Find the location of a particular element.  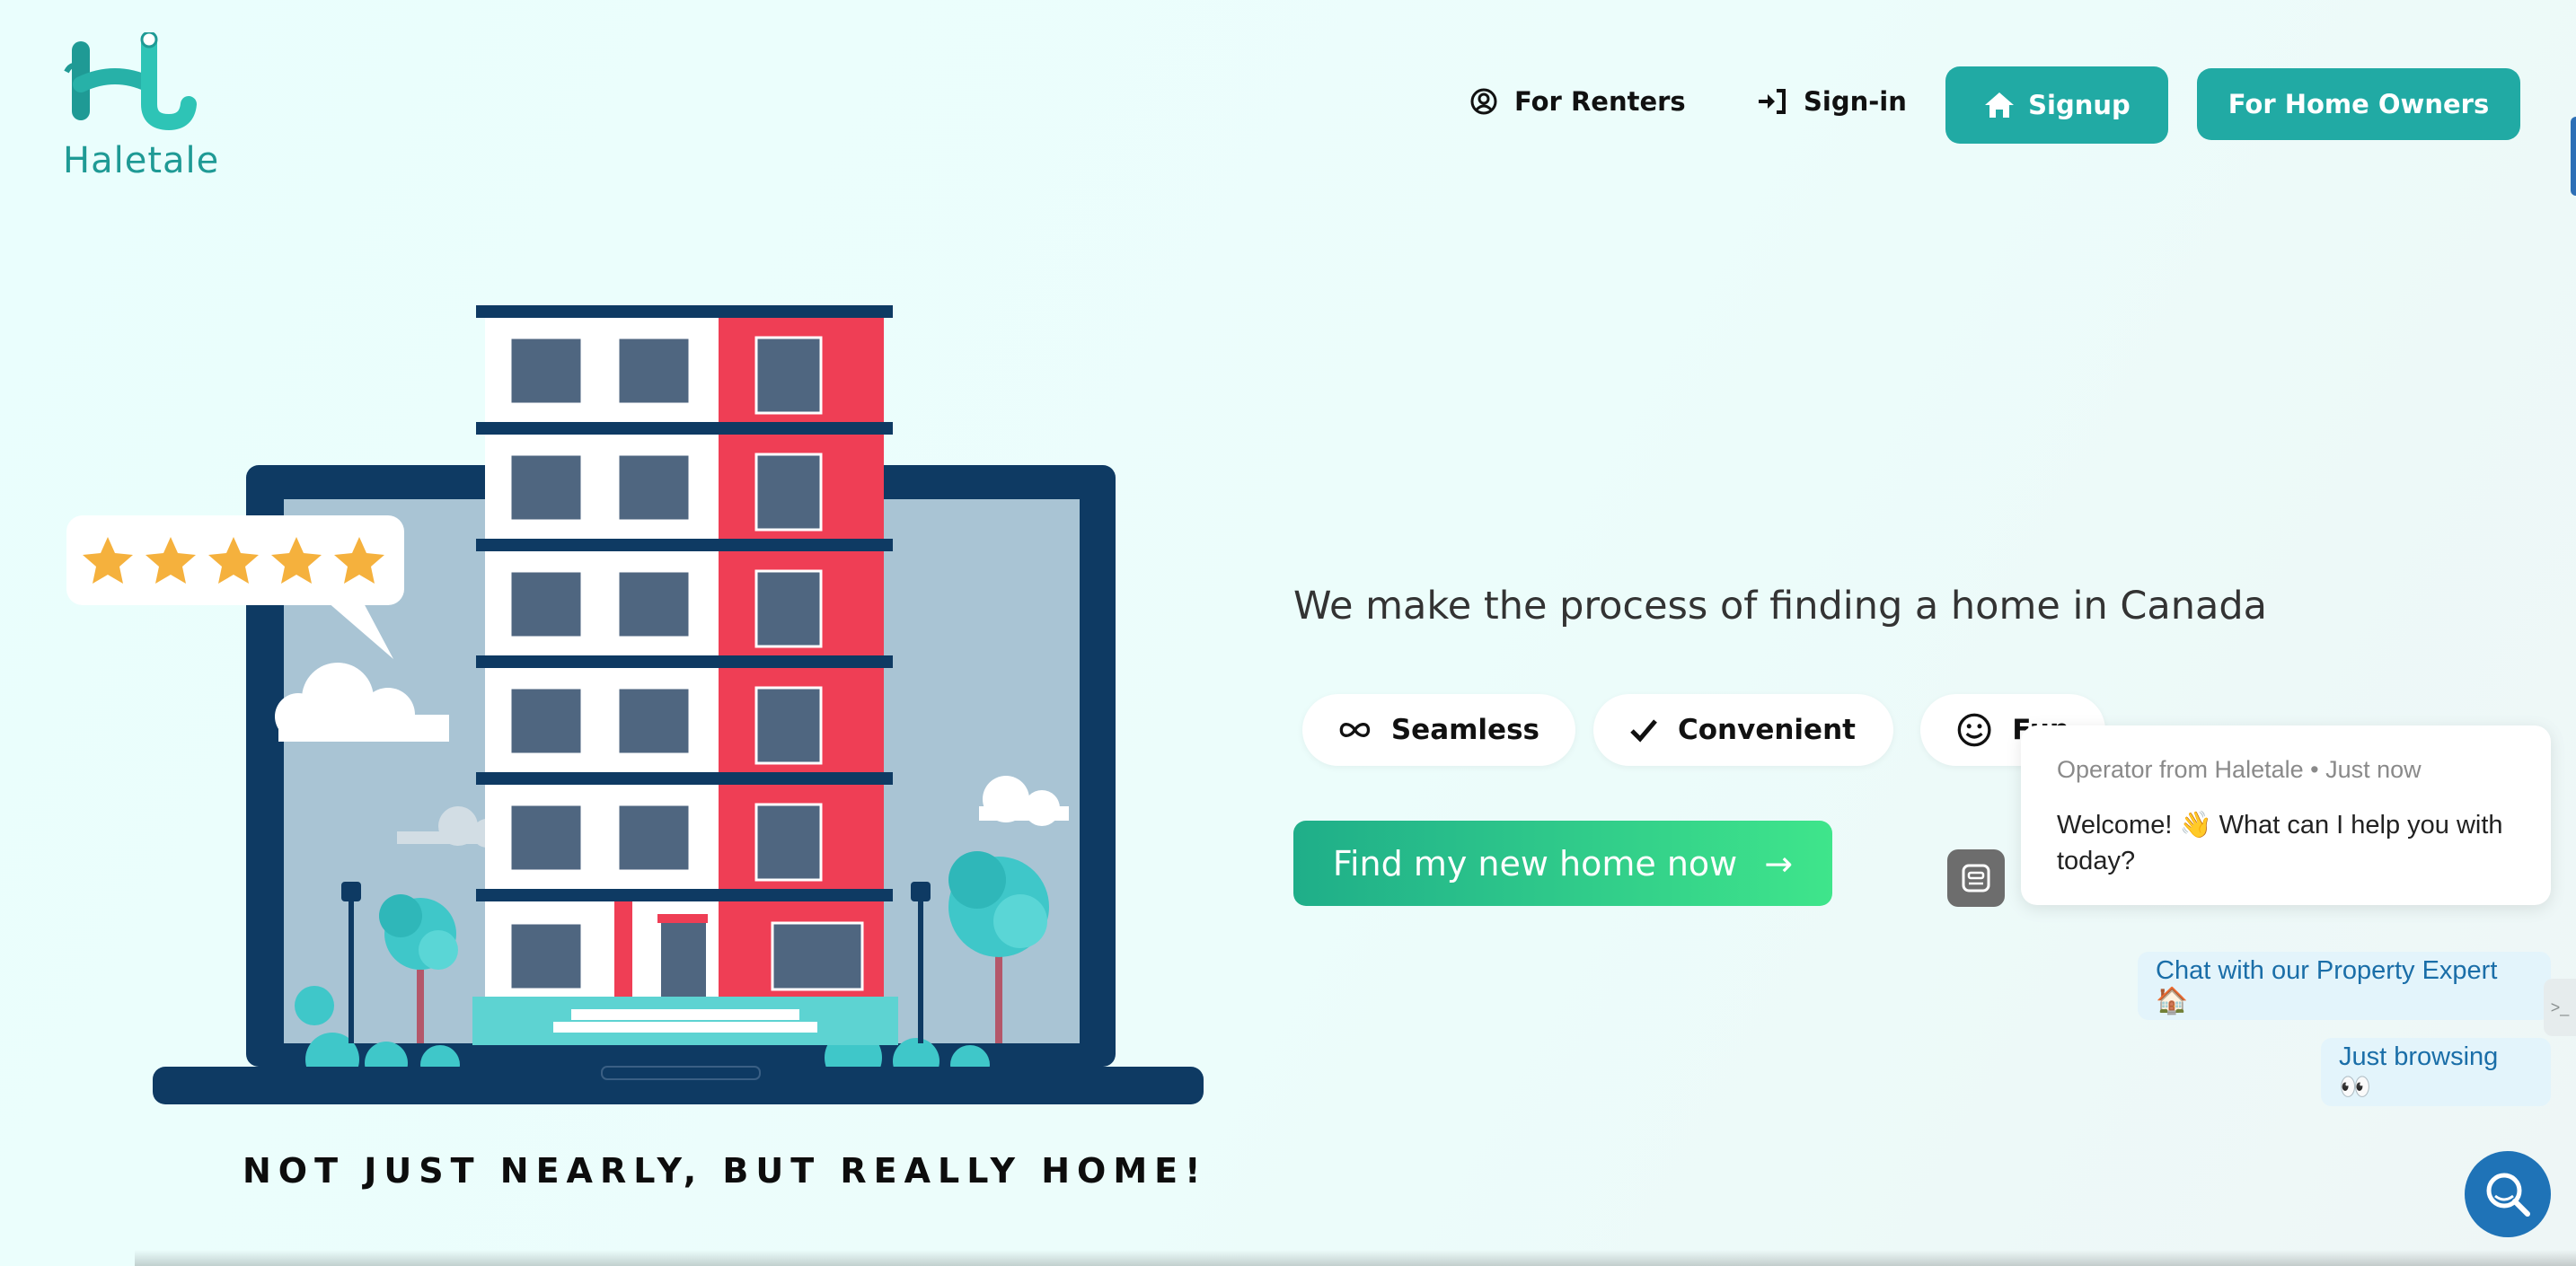

feature-label-convenient: Convenient is located at coordinates (1767, 730).